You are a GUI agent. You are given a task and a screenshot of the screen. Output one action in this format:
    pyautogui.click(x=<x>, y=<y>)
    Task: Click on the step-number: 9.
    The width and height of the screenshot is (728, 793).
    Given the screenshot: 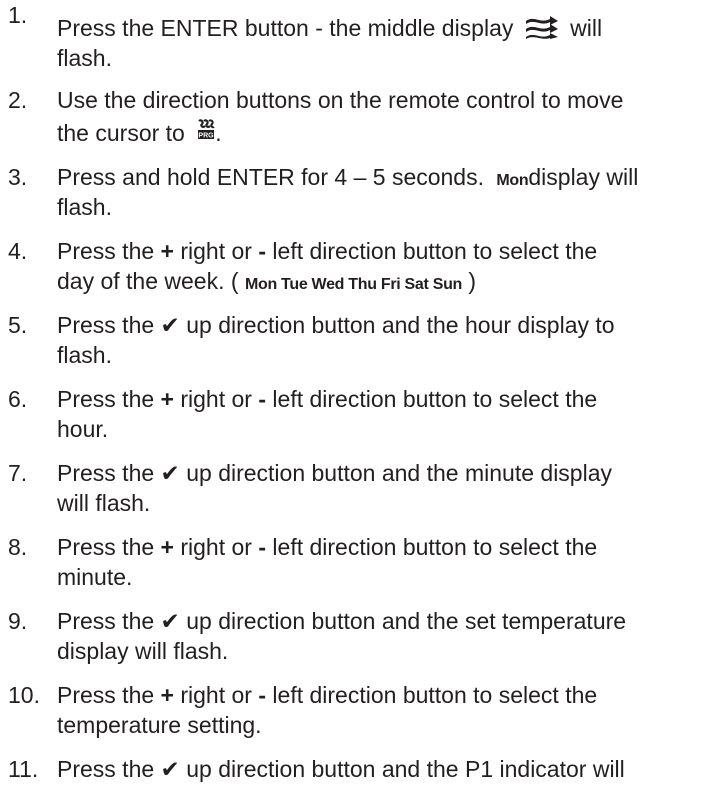 What is the action you would take?
    pyautogui.click(x=18, y=621)
    